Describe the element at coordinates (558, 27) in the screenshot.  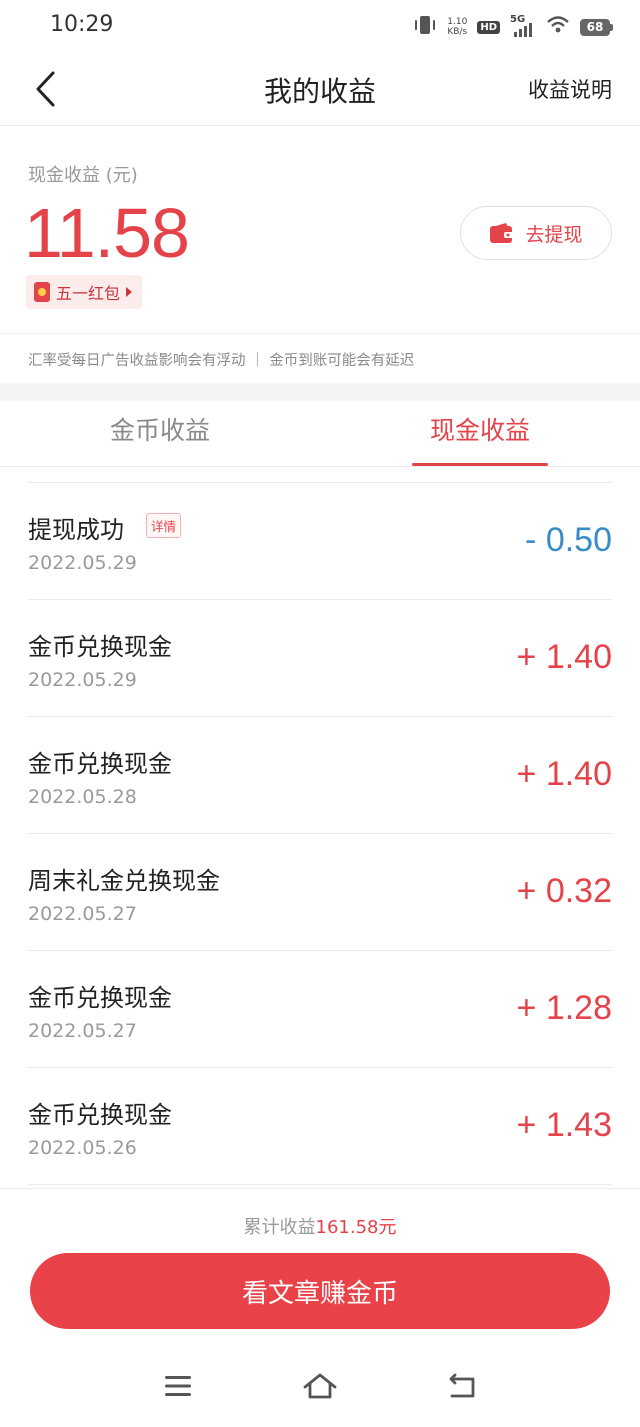
I see `wifi-icon` at that location.